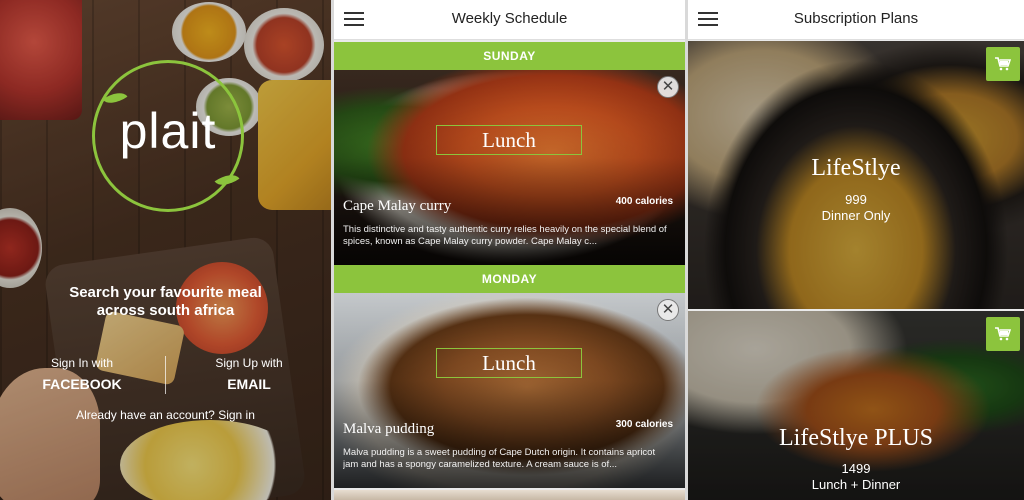 This screenshot has height=500, width=1024. Describe the element at coordinates (856, 199) in the screenshot. I see `plan-price: 999` at that location.